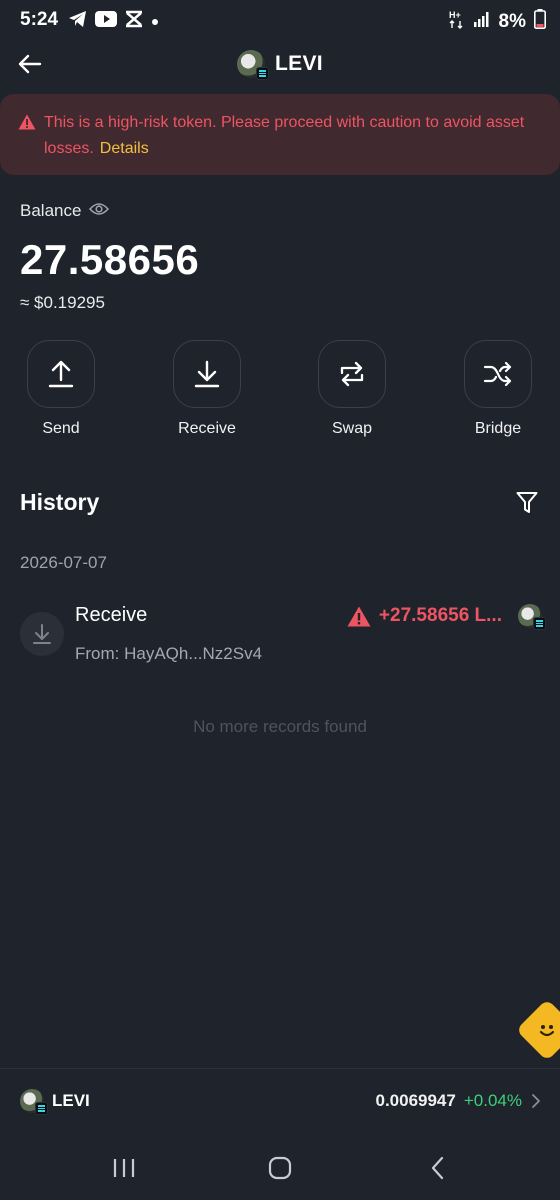 The width and height of the screenshot is (560, 1200). What do you see at coordinates (106, 21) in the screenshot?
I see `youtube-icon` at bounding box center [106, 21].